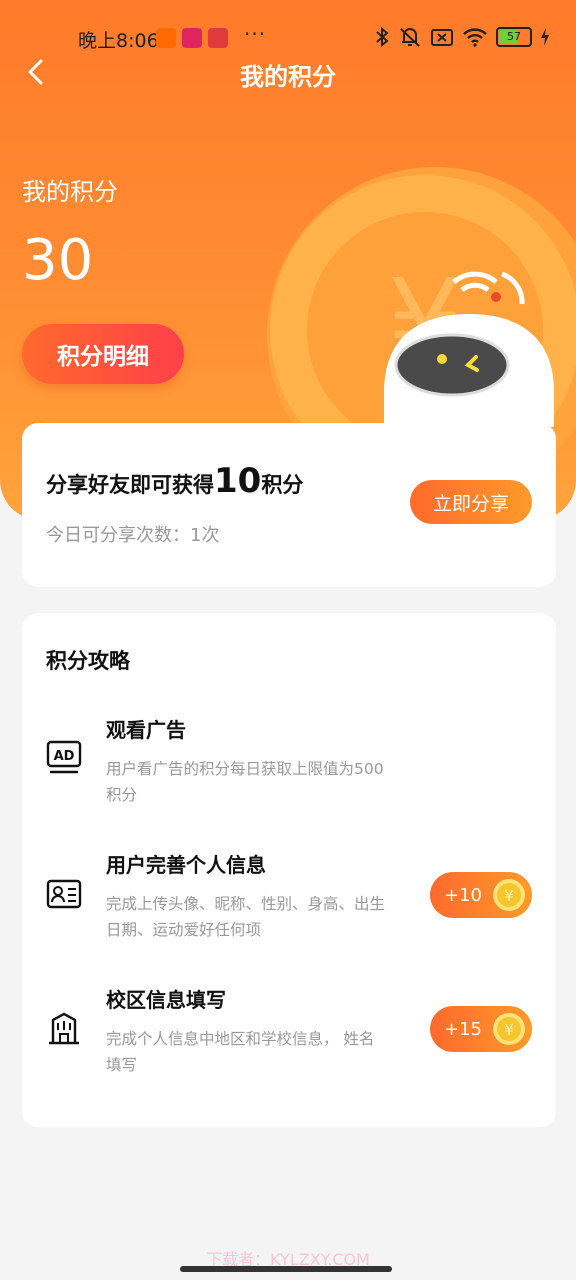  Describe the element at coordinates (288, 77) in the screenshot. I see `page-title: 我的积分` at that location.